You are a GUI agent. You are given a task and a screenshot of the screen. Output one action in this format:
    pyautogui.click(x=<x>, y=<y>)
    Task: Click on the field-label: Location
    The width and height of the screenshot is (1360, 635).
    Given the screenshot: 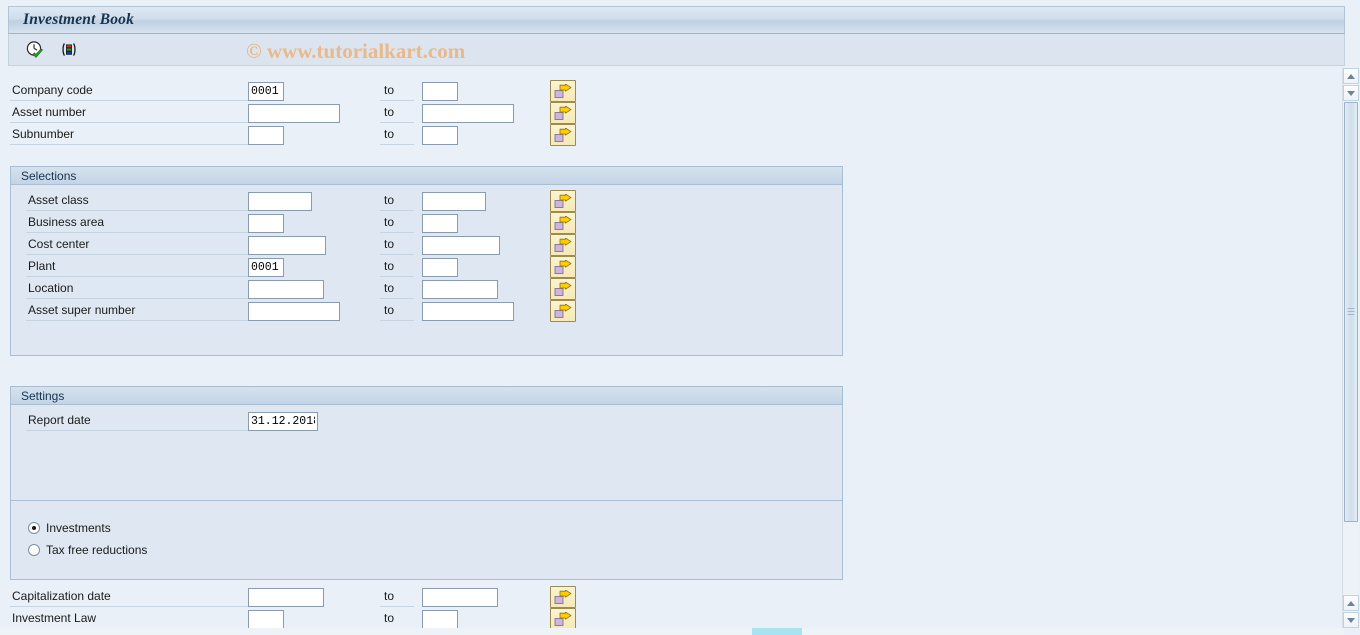 What is the action you would take?
    pyautogui.click(x=137, y=289)
    